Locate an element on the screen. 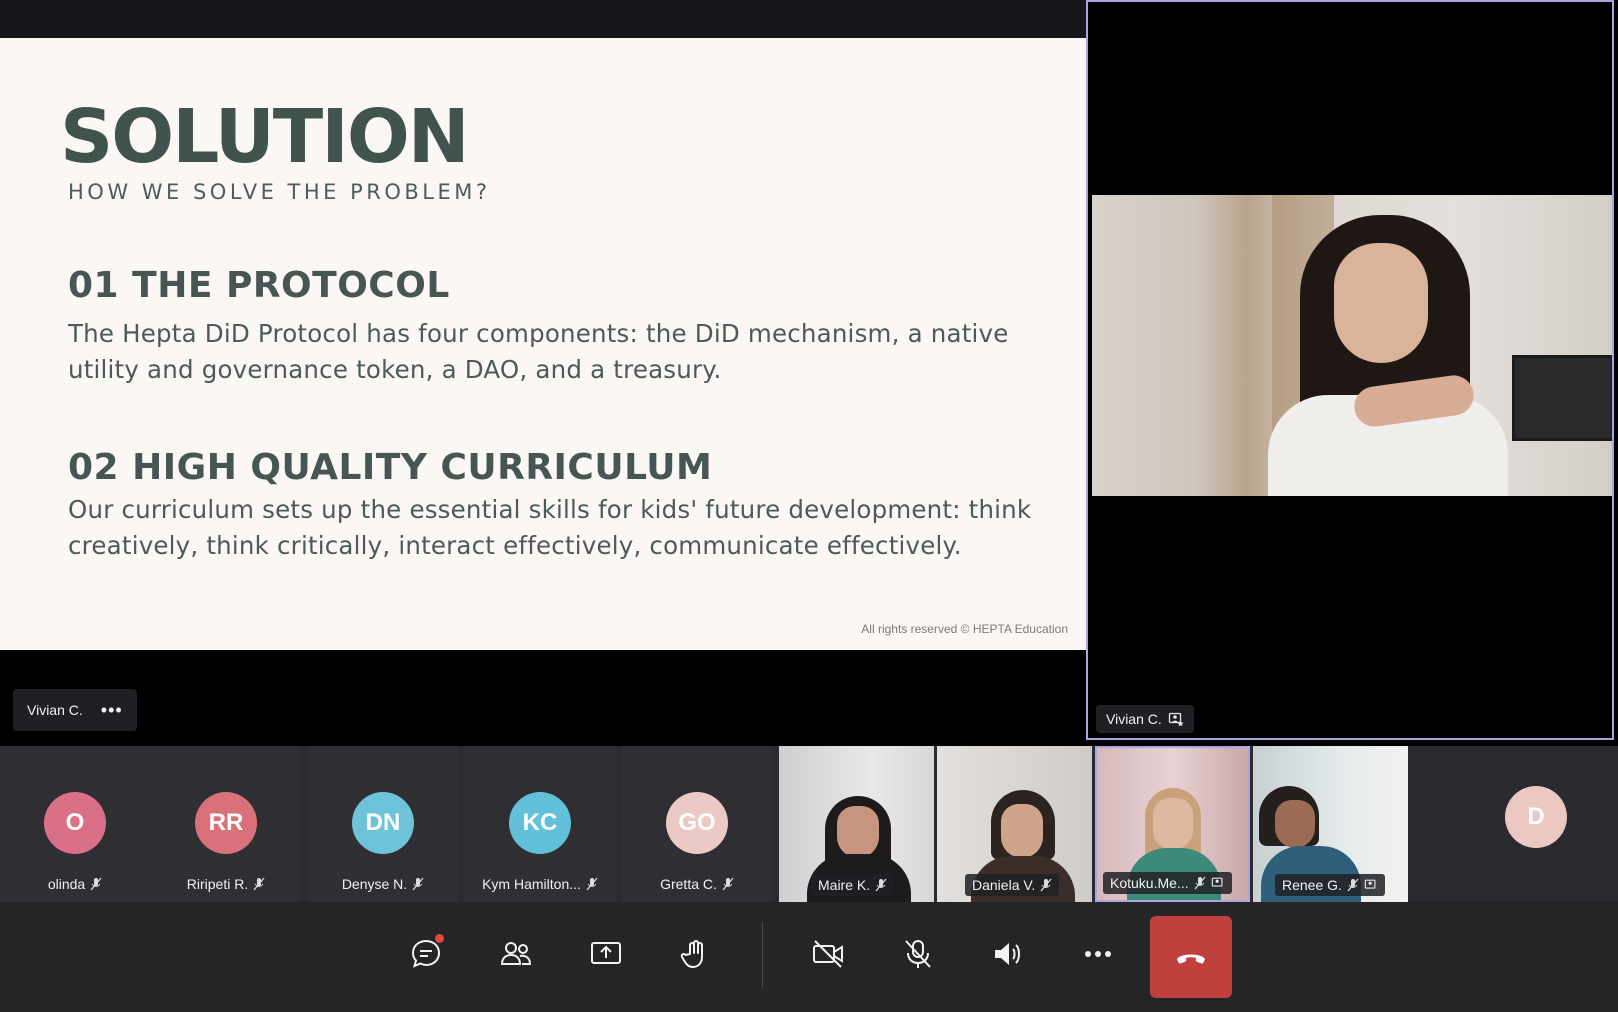 This screenshot has height=1012, width=1618. presenter-name-tag: Vivian C. ••• is located at coordinates (75, 710).